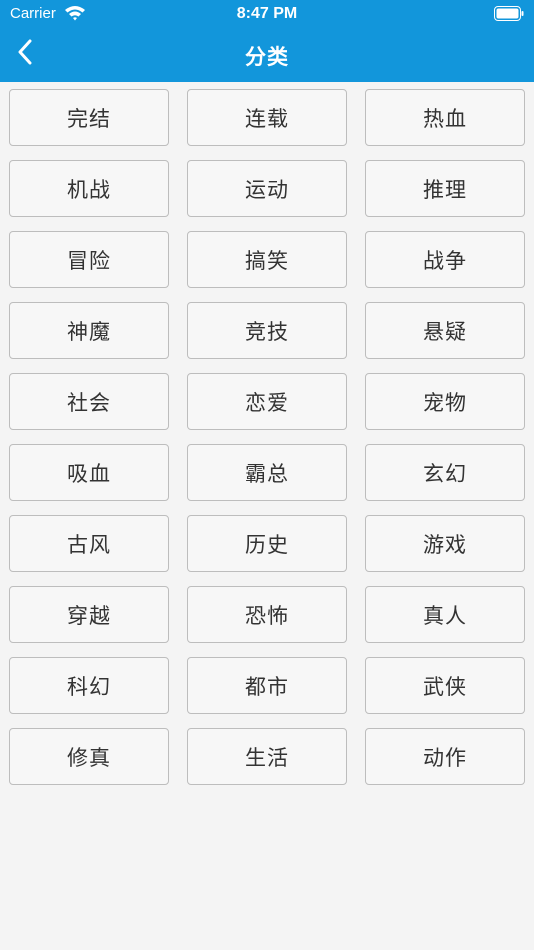 The image size is (534, 950). What do you see at coordinates (267, 614) in the screenshot?
I see `category-button: 恐怖` at bounding box center [267, 614].